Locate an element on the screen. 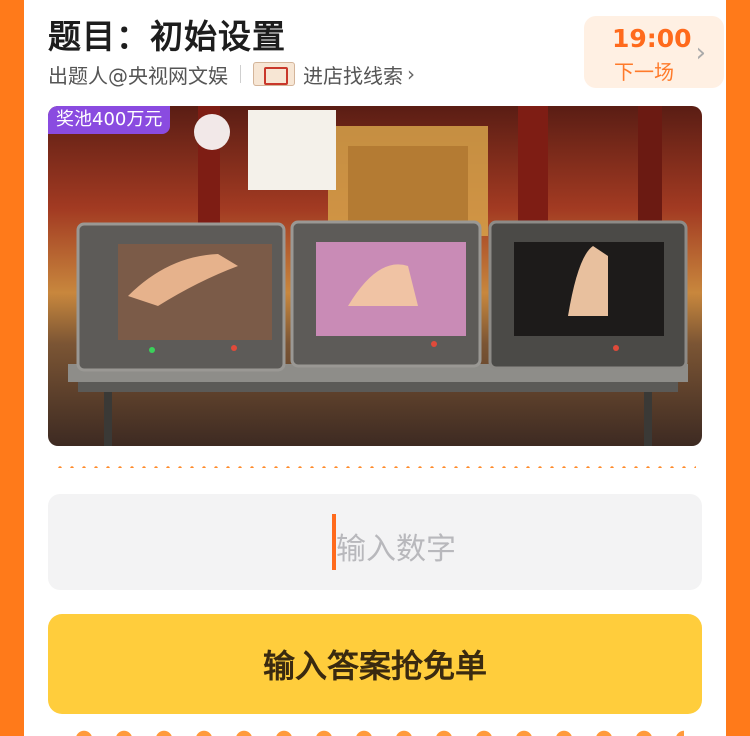 This screenshot has height=736, width=750. meta-row: 出题人@央视网文娱 进店找线索 › is located at coordinates (231, 74).